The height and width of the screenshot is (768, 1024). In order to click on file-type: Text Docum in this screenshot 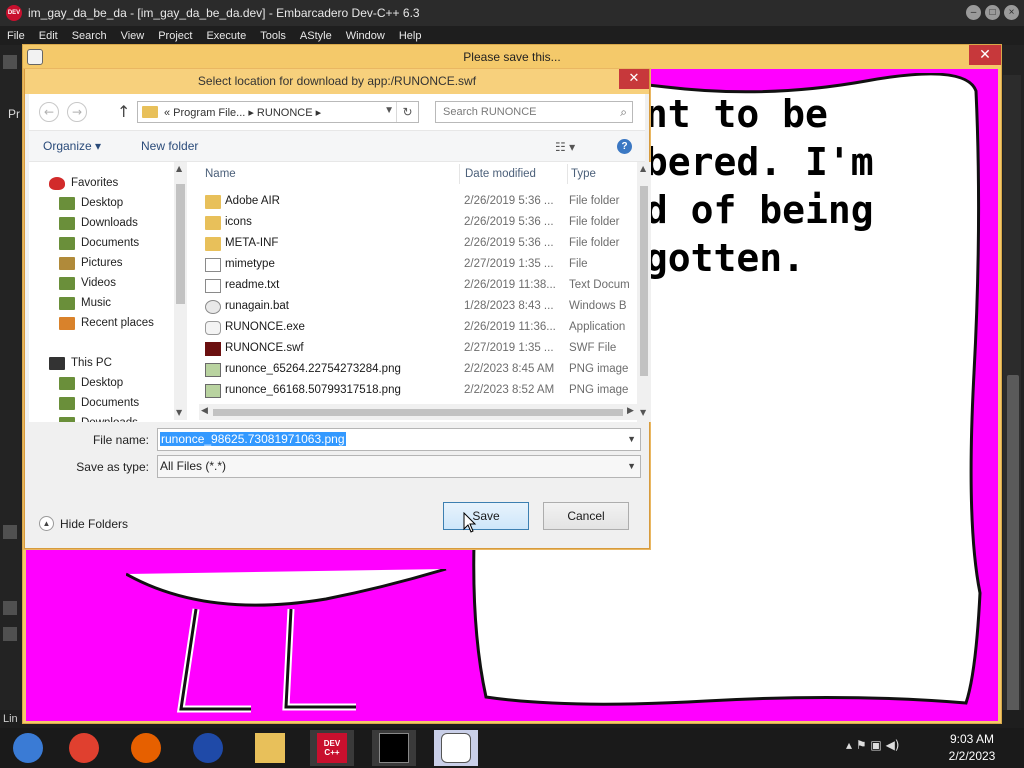, I will do `click(599, 285)`.